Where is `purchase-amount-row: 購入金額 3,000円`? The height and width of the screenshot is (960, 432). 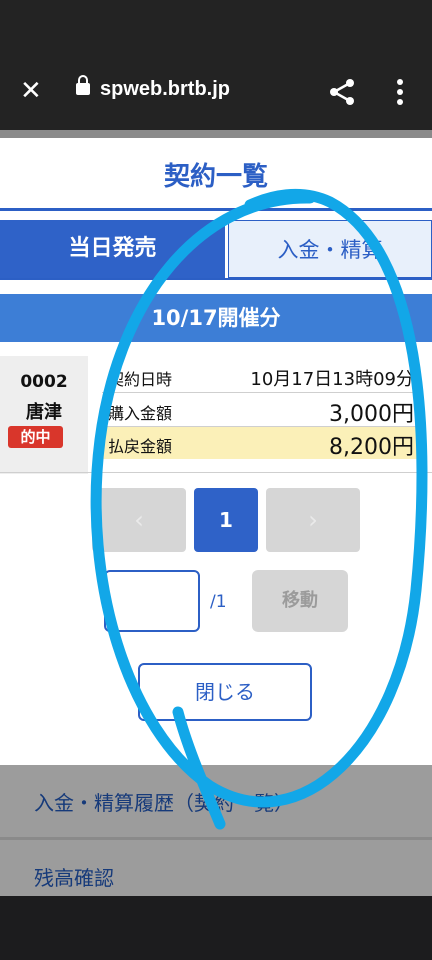 purchase-amount-row: 購入金額 3,000円 is located at coordinates (262, 410).